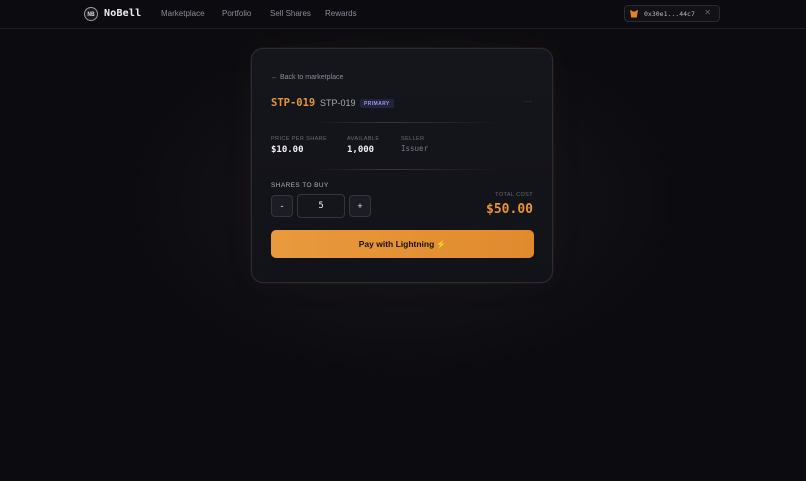 This screenshot has width=806, height=481. I want to click on pay-with-lightning-button: Pay with Lightning ⚡, so click(402, 244).